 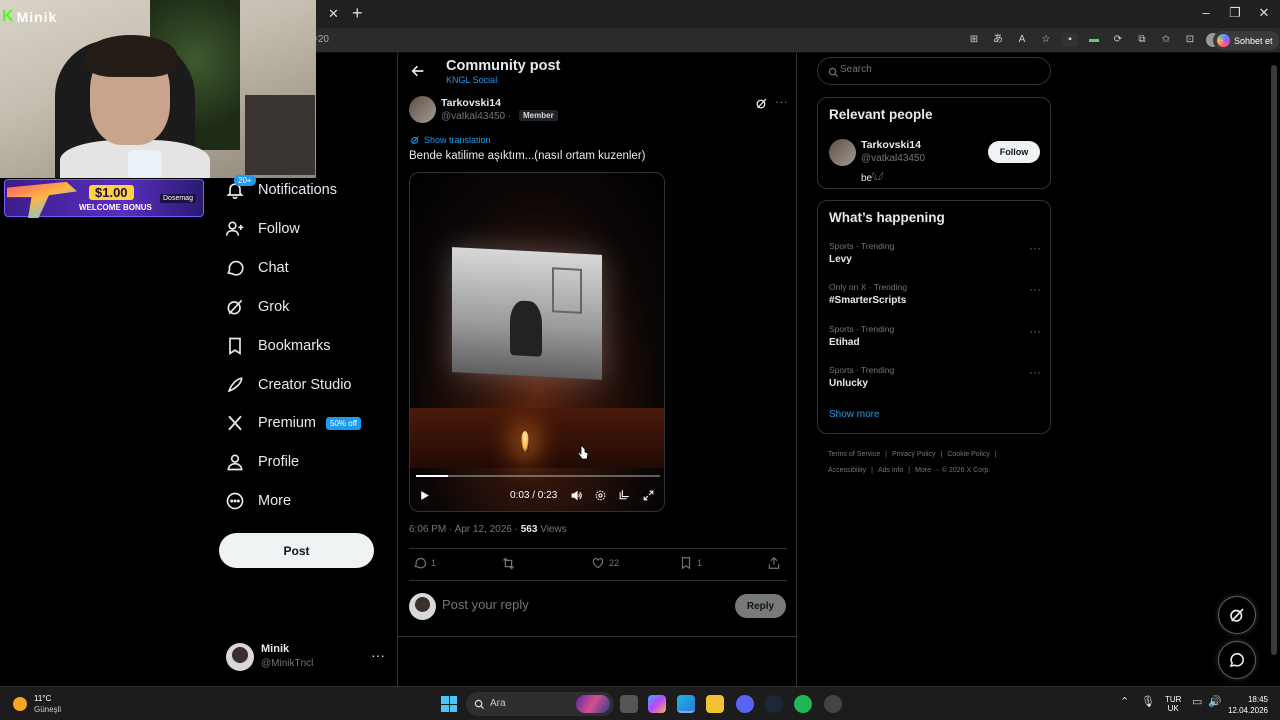 What do you see at coordinates (935, 339) in the screenshot?
I see `trend-item: Sports · Trending Etihad ···` at bounding box center [935, 339].